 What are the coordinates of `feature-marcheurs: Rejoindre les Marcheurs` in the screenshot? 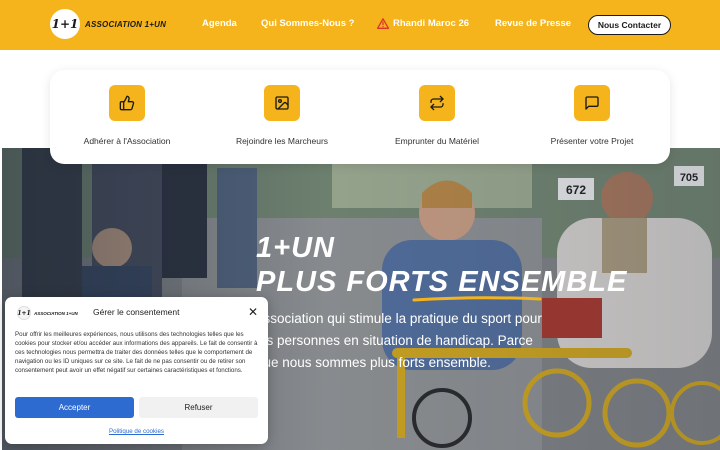 It's located at (282, 115).